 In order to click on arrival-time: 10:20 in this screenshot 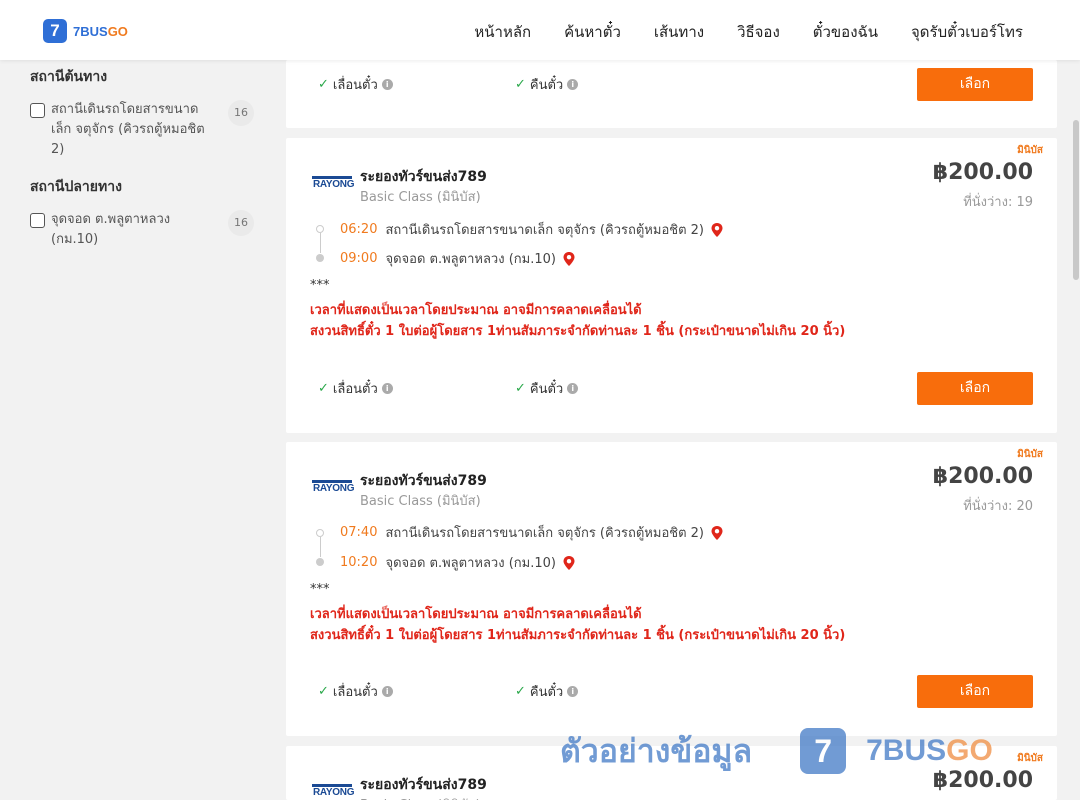, I will do `click(359, 562)`.